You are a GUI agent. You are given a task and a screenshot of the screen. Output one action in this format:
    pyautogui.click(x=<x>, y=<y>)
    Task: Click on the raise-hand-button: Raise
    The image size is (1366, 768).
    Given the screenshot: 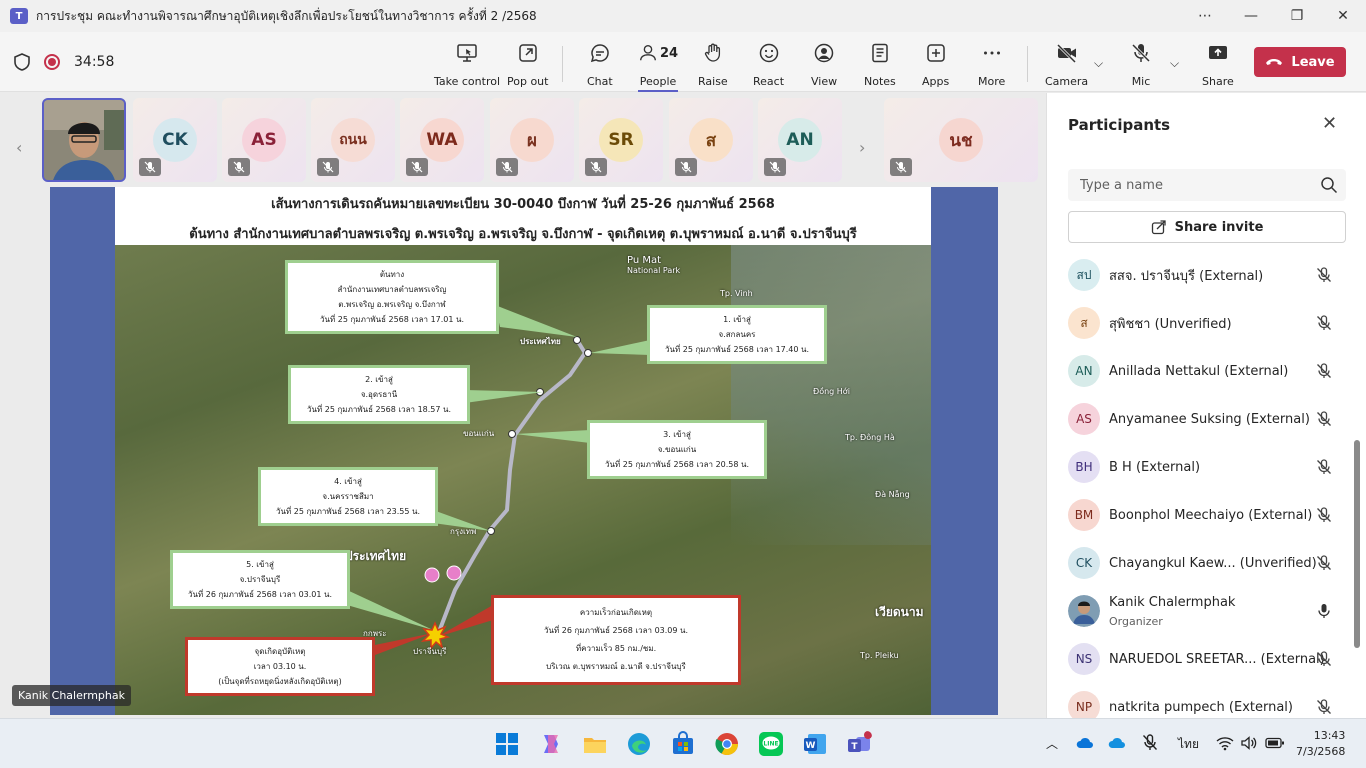 What is the action you would take?
    pyautogui.click(x=713, y=65)
    